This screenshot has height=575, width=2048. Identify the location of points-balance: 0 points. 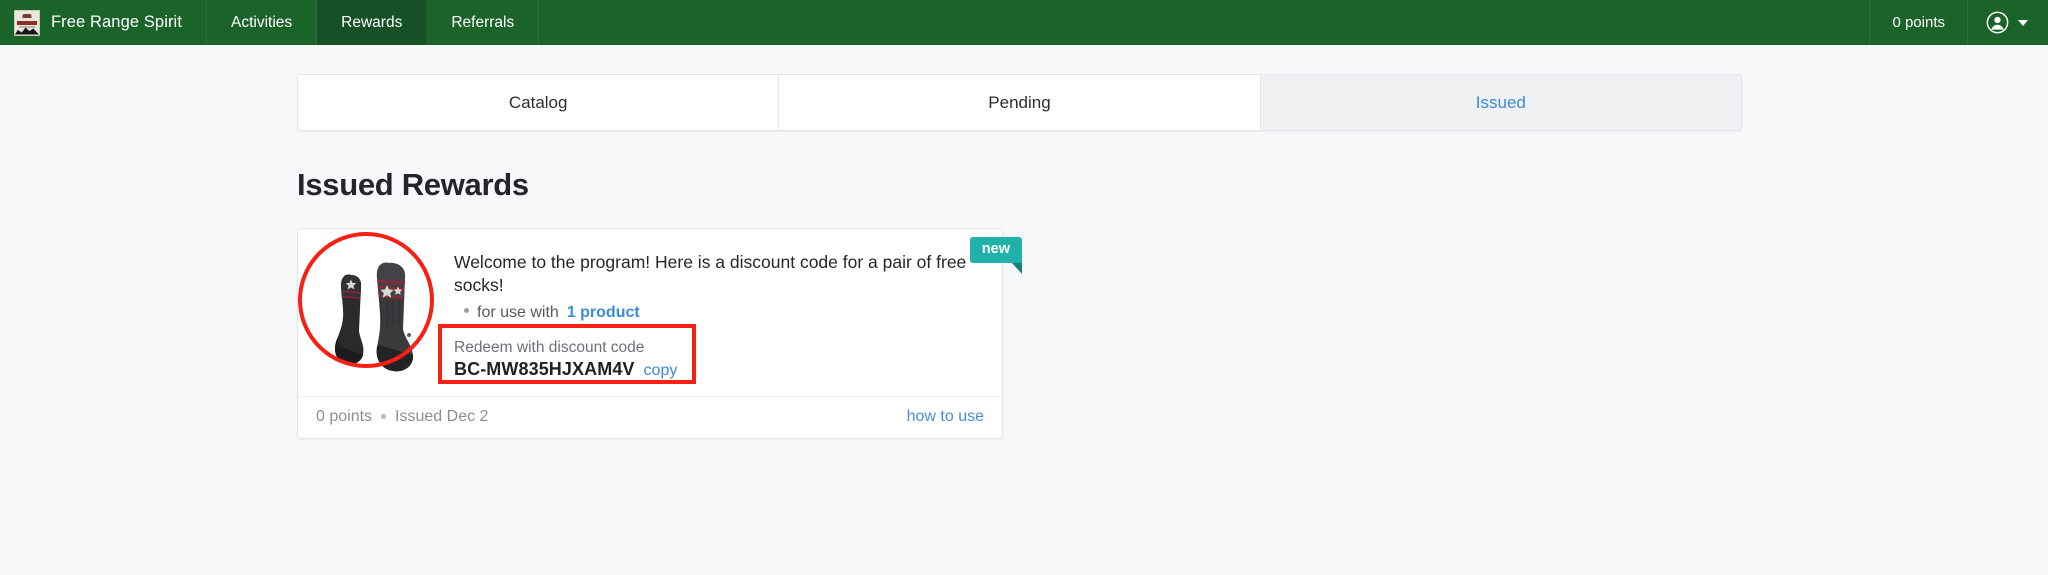
(1919, 22).